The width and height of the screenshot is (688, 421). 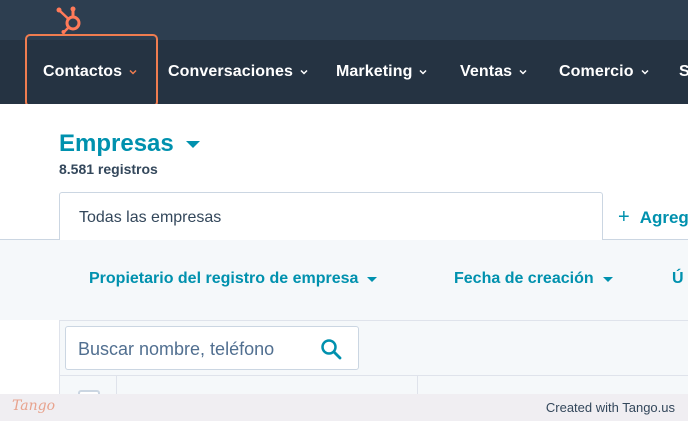 What do you see at coordinates (524, 278) in the screenshot?
I see `filter-label: Fecha de creación` at bounding box center [524, 278].